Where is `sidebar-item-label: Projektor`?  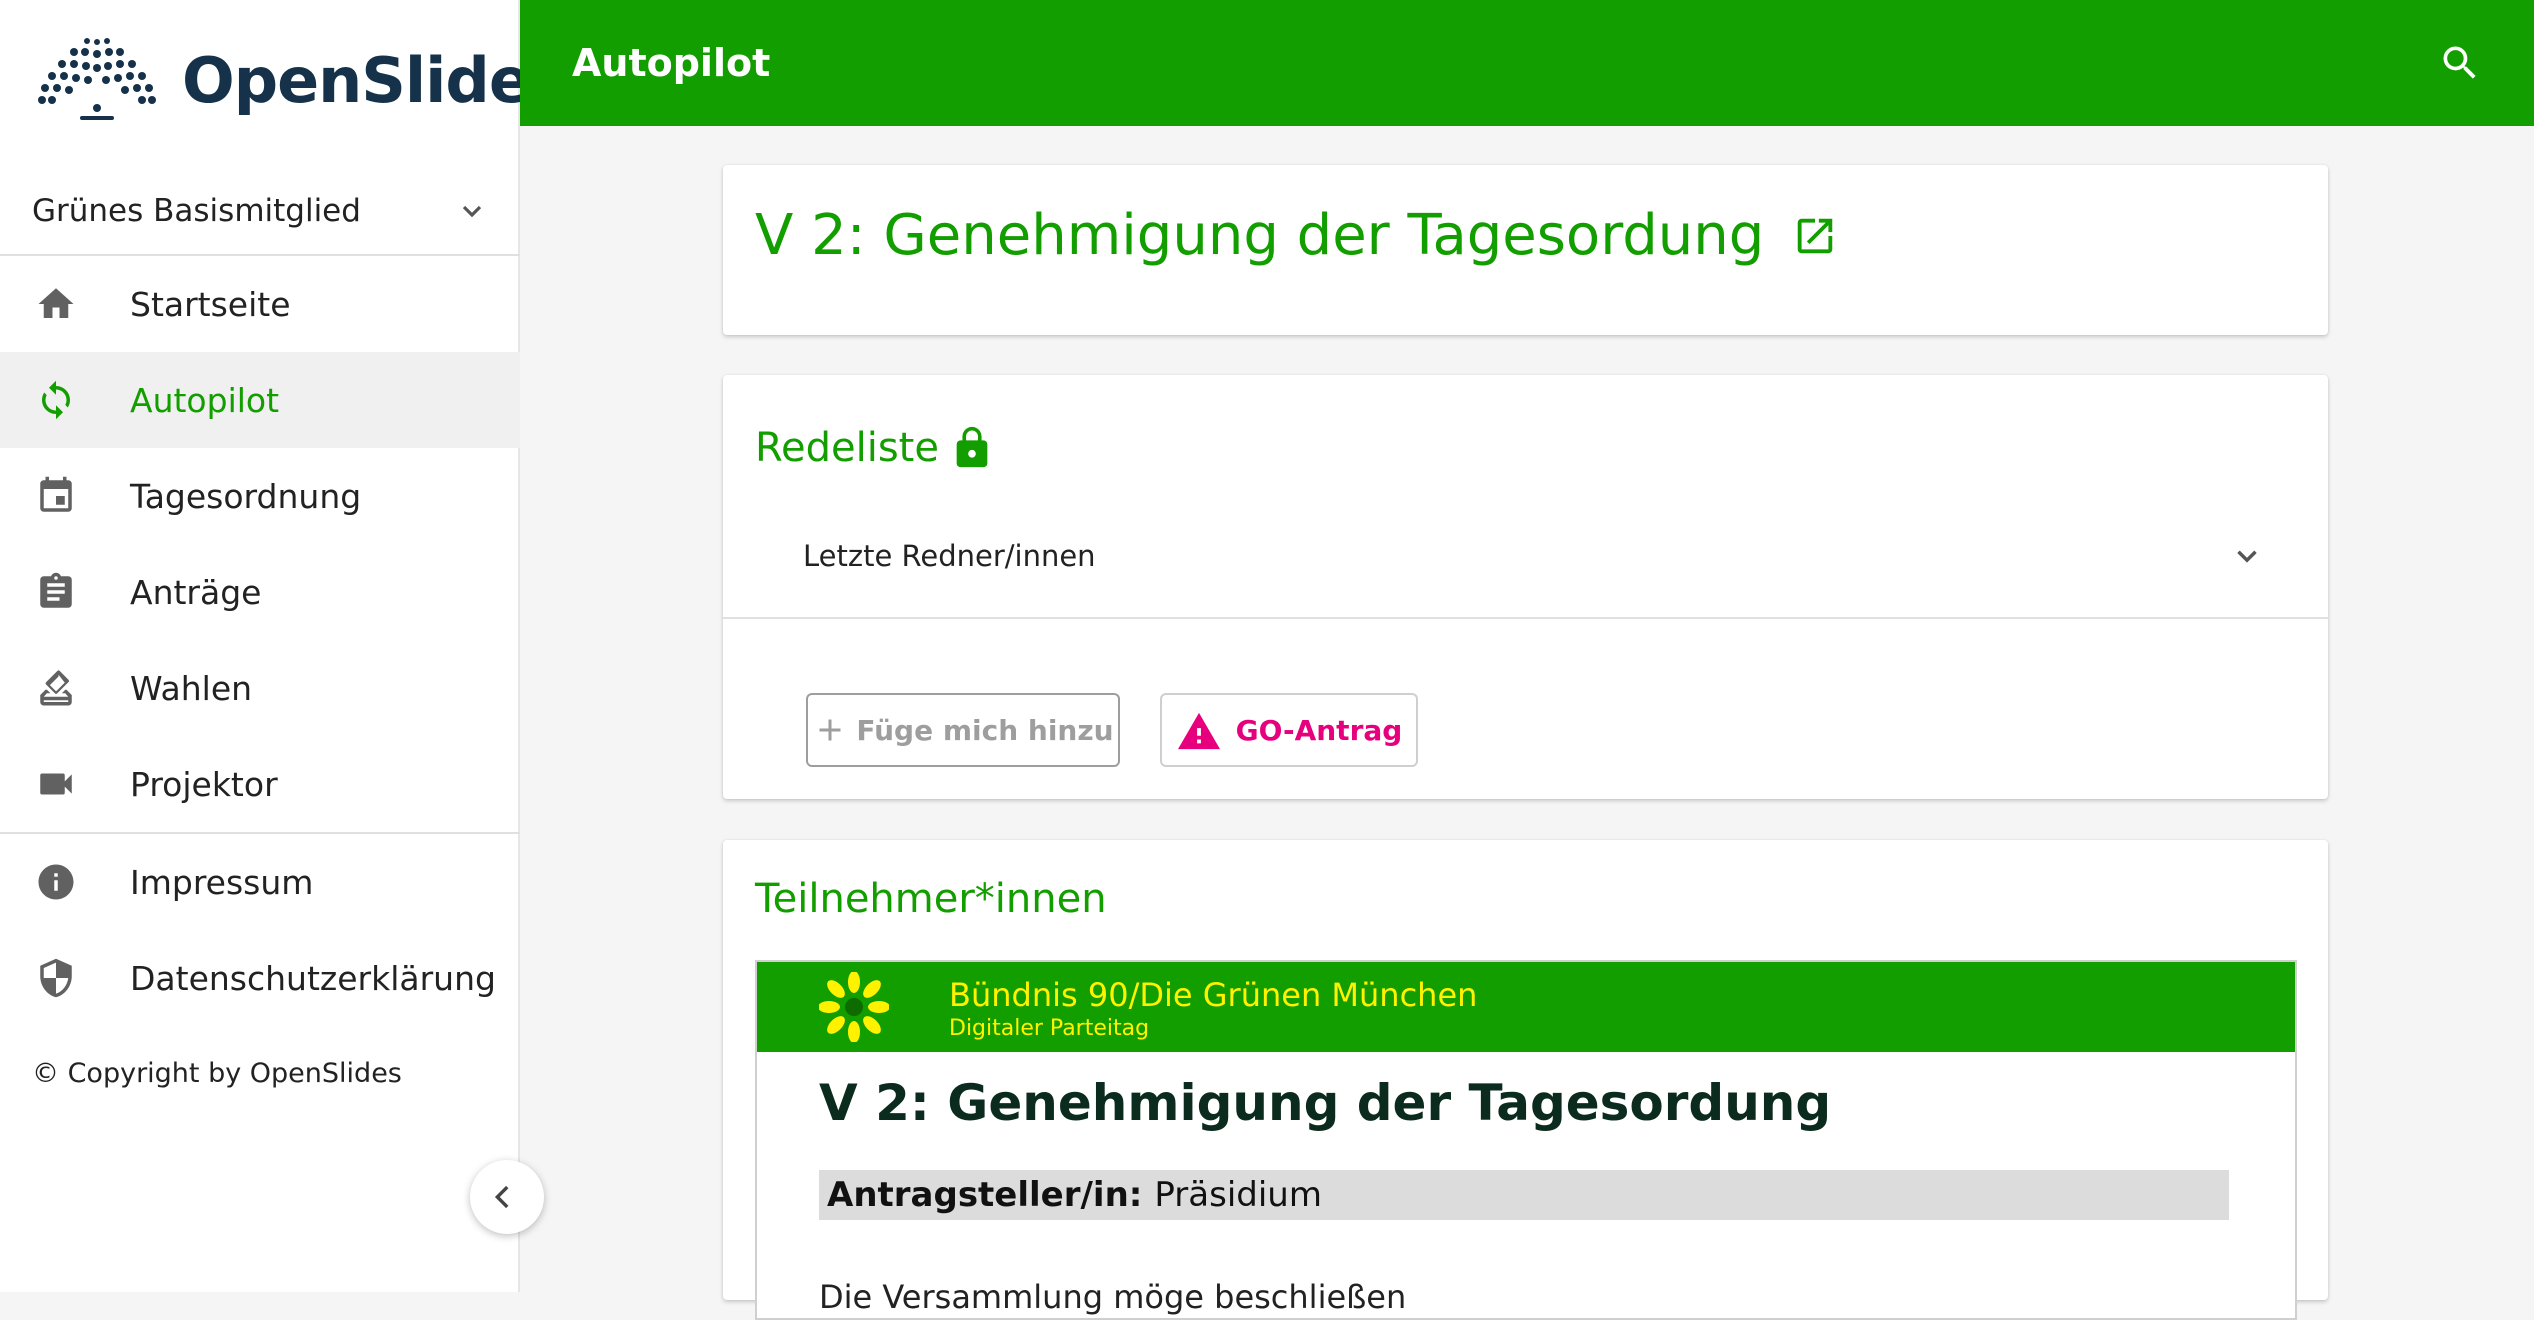
sidebar-item-label: Projektor is located at coordinates (204, 784).